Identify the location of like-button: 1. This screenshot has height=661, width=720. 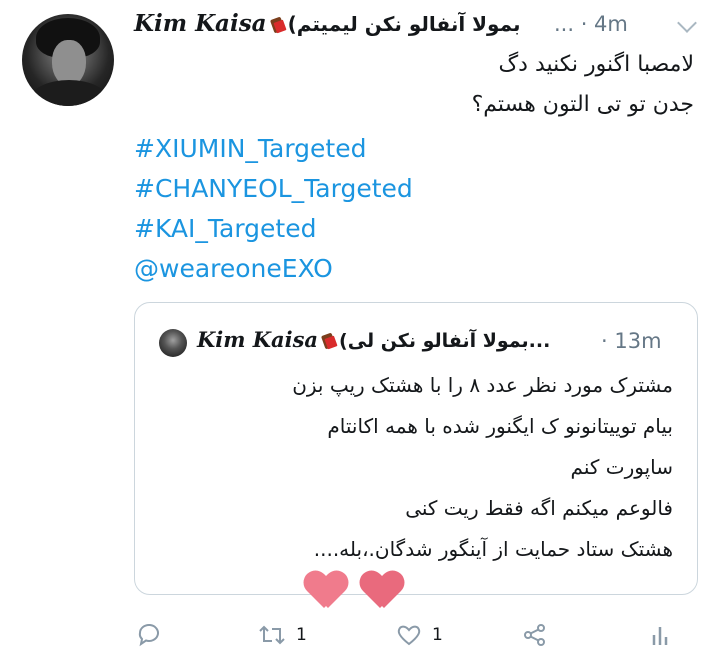
(419, 635).